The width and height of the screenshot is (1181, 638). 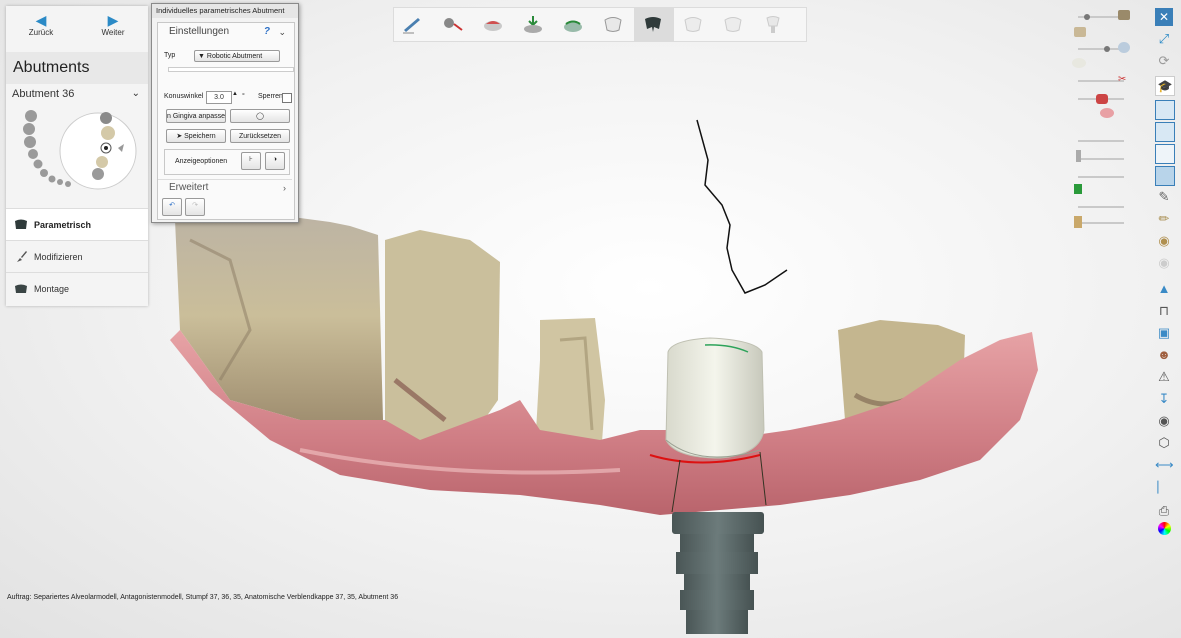 I want to click on implant-thumb-icon, so click(x=1078, y=156).